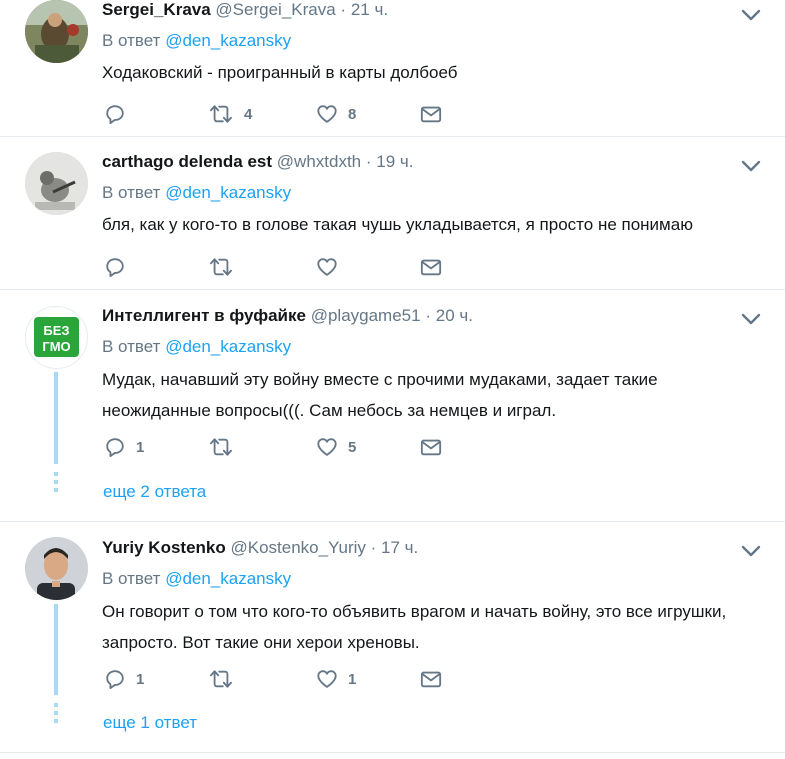 The height and width of the screenshot is (759, 785). What do you see at coordinates (454, 315) in the screenshot?
I see `timestamp: 20 ч.` at bounding box center [454, 315].